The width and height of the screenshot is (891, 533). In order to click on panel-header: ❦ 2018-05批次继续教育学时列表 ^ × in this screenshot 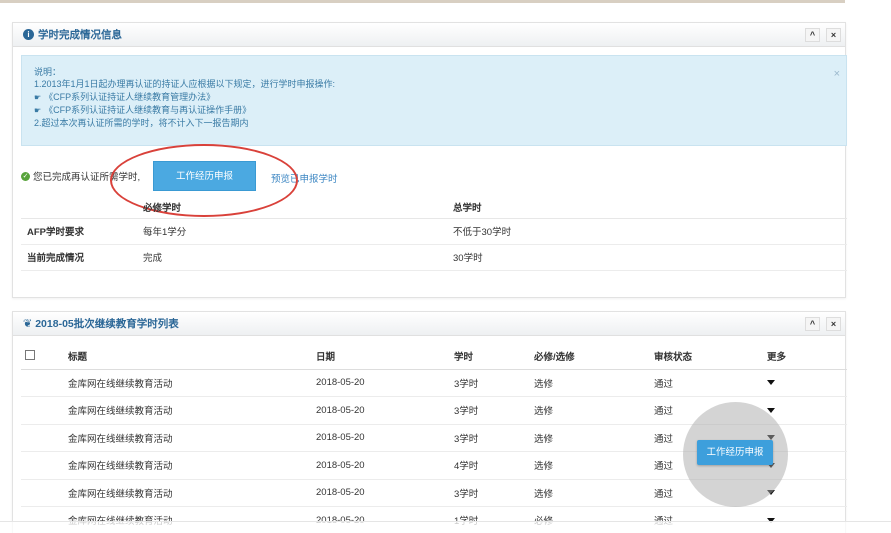, I will do `click(429, 324)`.